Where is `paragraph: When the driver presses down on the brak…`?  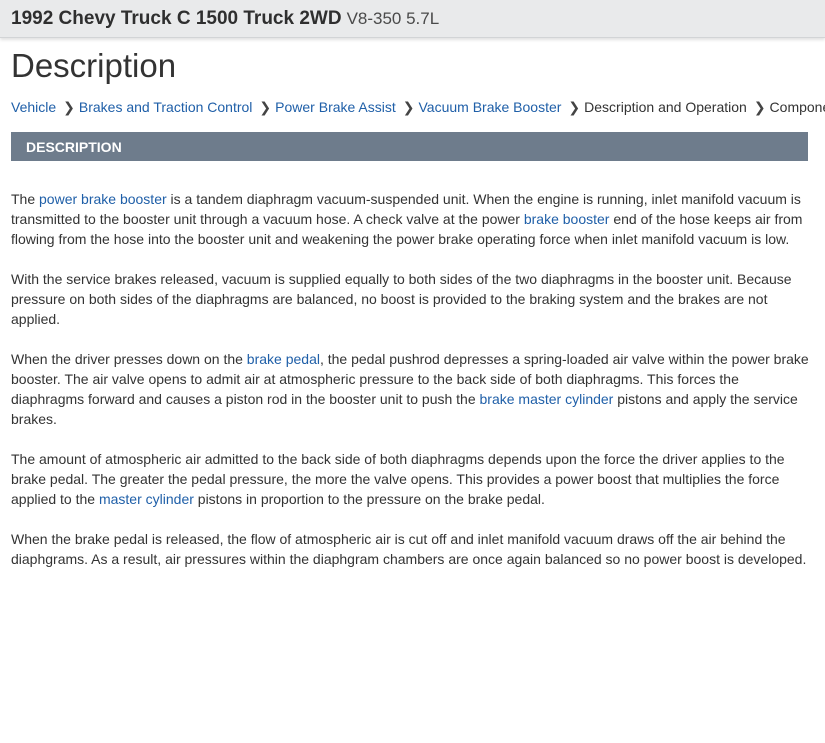
paragraph: When the driver presses down on the brak… is located at coordinates (411, 389).